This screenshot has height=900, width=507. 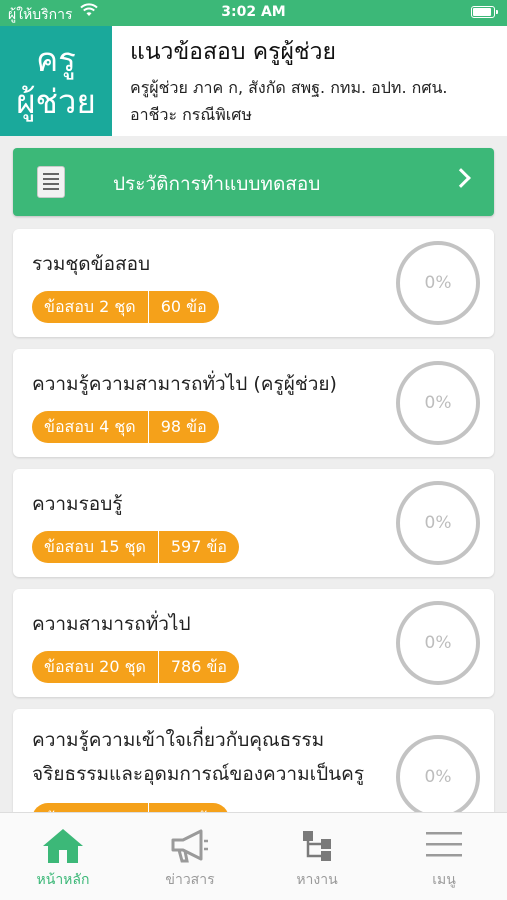 I want to click on category-stats-badge: ข้อสอบ 20 ชุด 786 ข้อ, so click(x=136, y=667).